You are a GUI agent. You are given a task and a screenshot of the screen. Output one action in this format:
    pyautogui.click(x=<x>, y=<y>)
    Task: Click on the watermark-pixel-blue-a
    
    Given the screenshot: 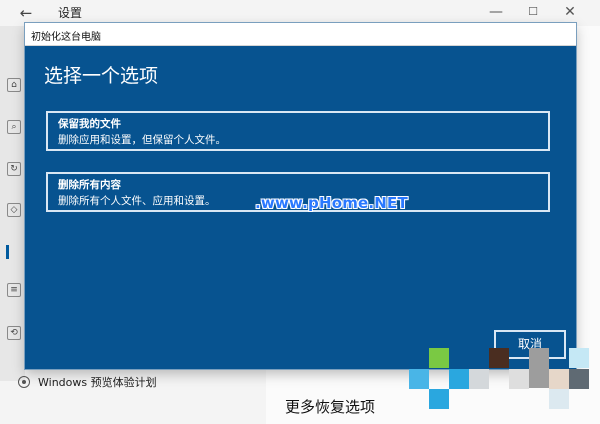 What is the action you would take?
    pyautogui.click(x=419, y=379)
    